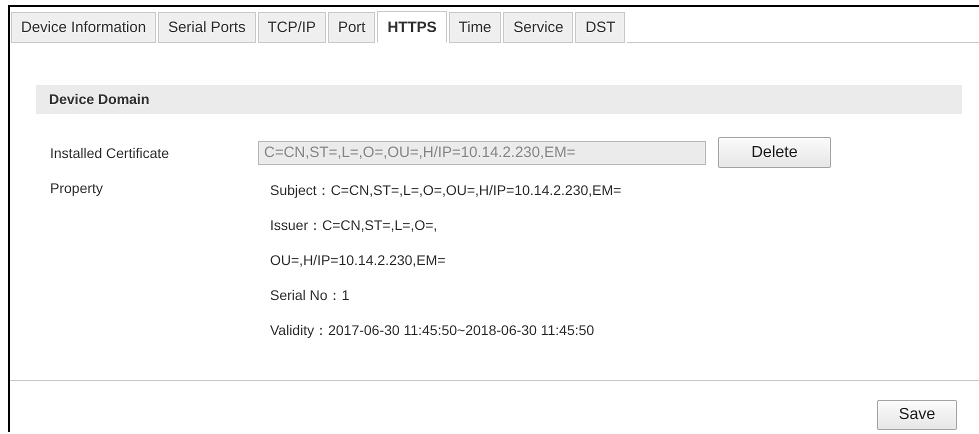 The image size is (979, 434). What do you see at coordinates (292, 27) in the screenshot?
I see `tab: TCP/IP` at bounding box center [292, 27].